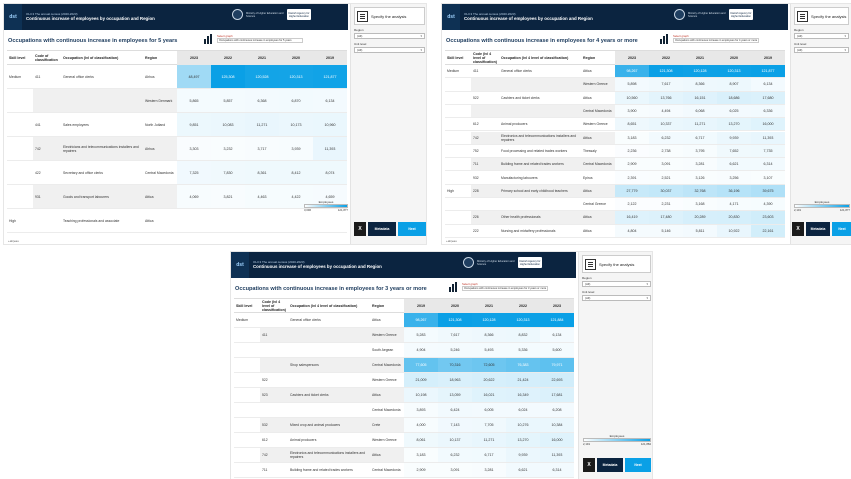 This screenshot has height=479, width=851. Describe the element at coordinates (194, 124) in the screenshot. I see `value-cell: 9,851` at that location.